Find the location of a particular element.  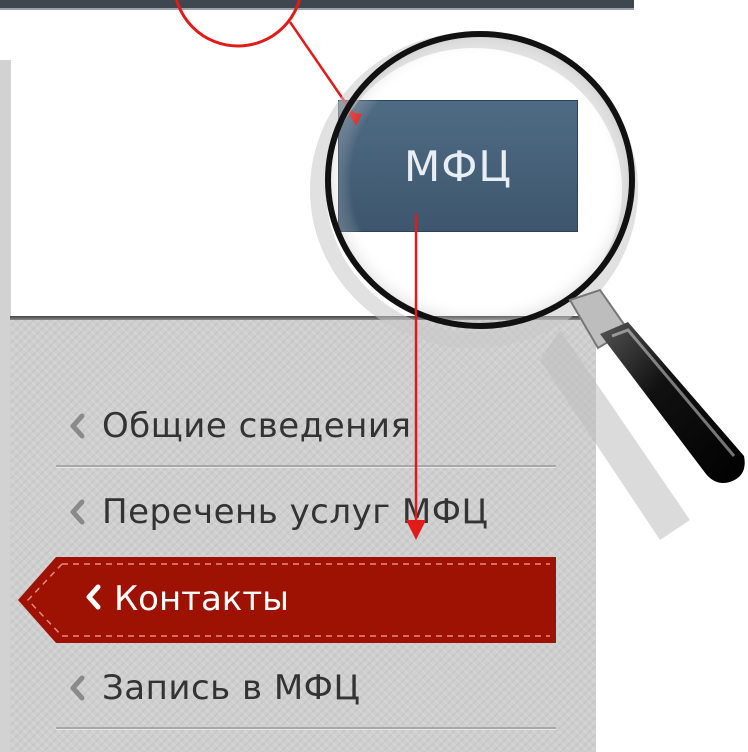

sidebar-item-general-info: Общие сведения is located at coordinates (307, 426).